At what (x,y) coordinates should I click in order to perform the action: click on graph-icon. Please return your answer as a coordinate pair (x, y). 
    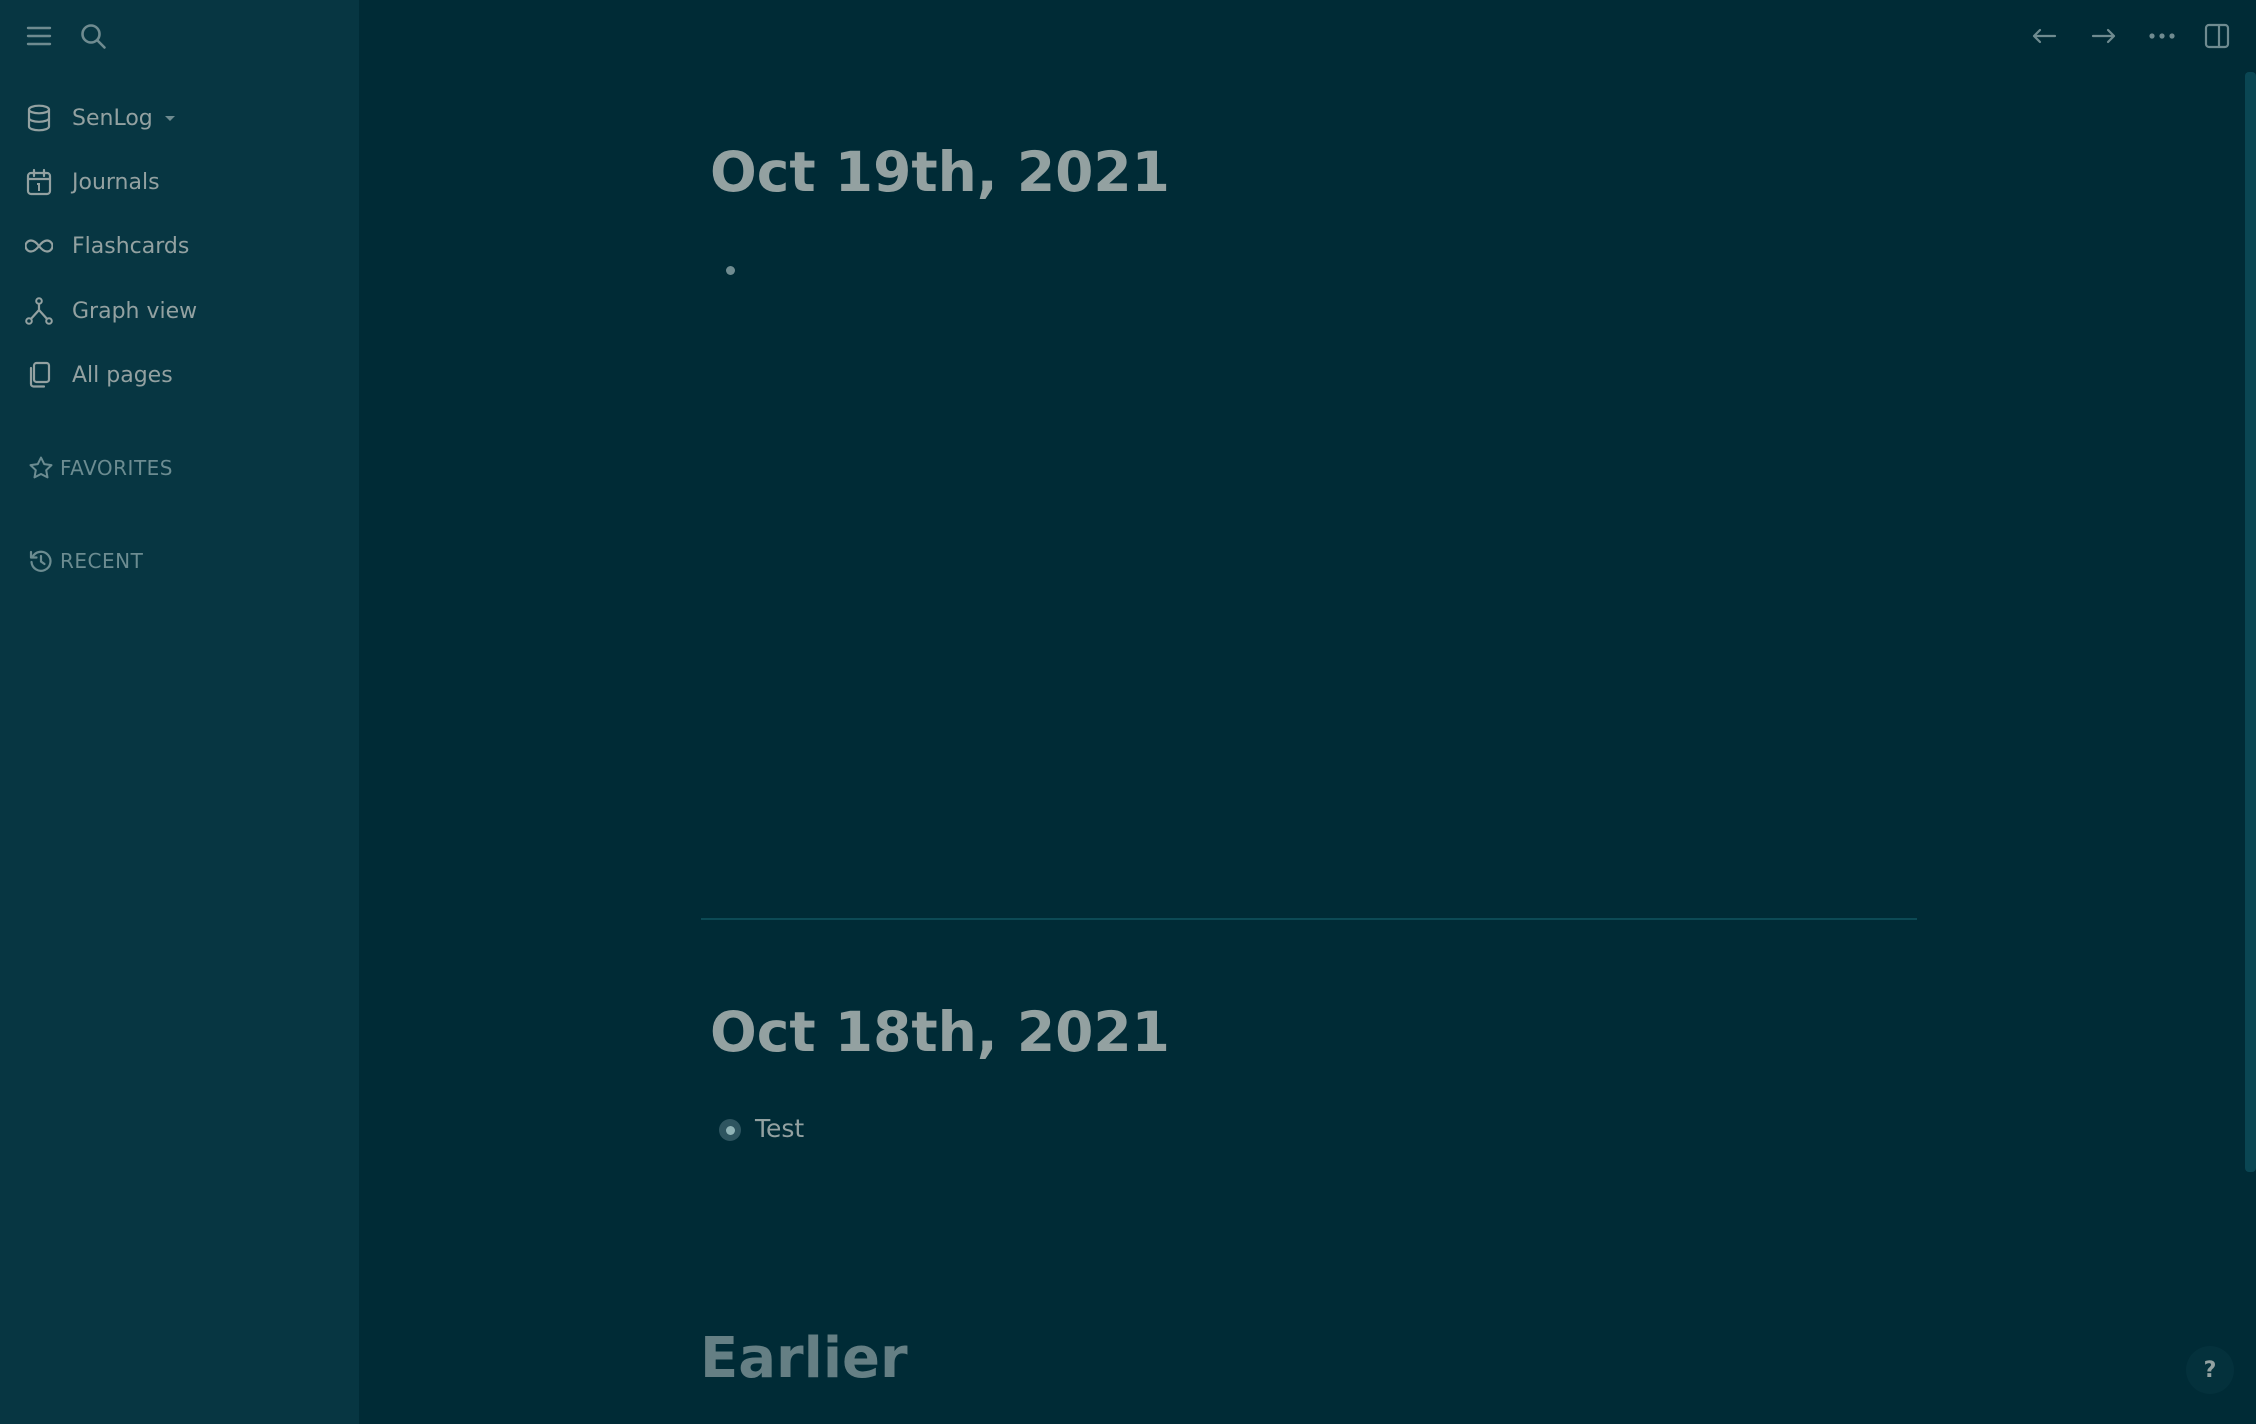
    Looking at the image, I should click on (39, 311).